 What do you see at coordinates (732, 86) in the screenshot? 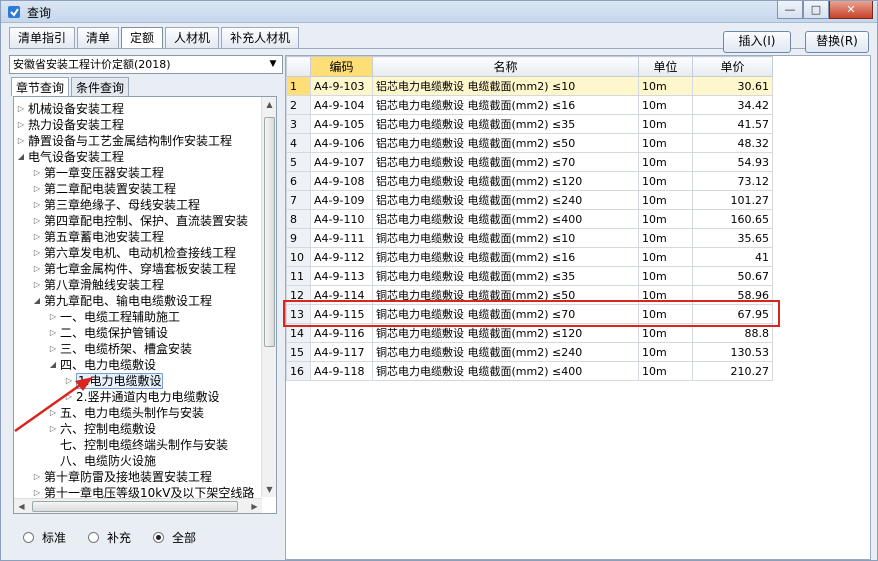
I see `cell-price: 30.61` at bounding box center [732, 86].